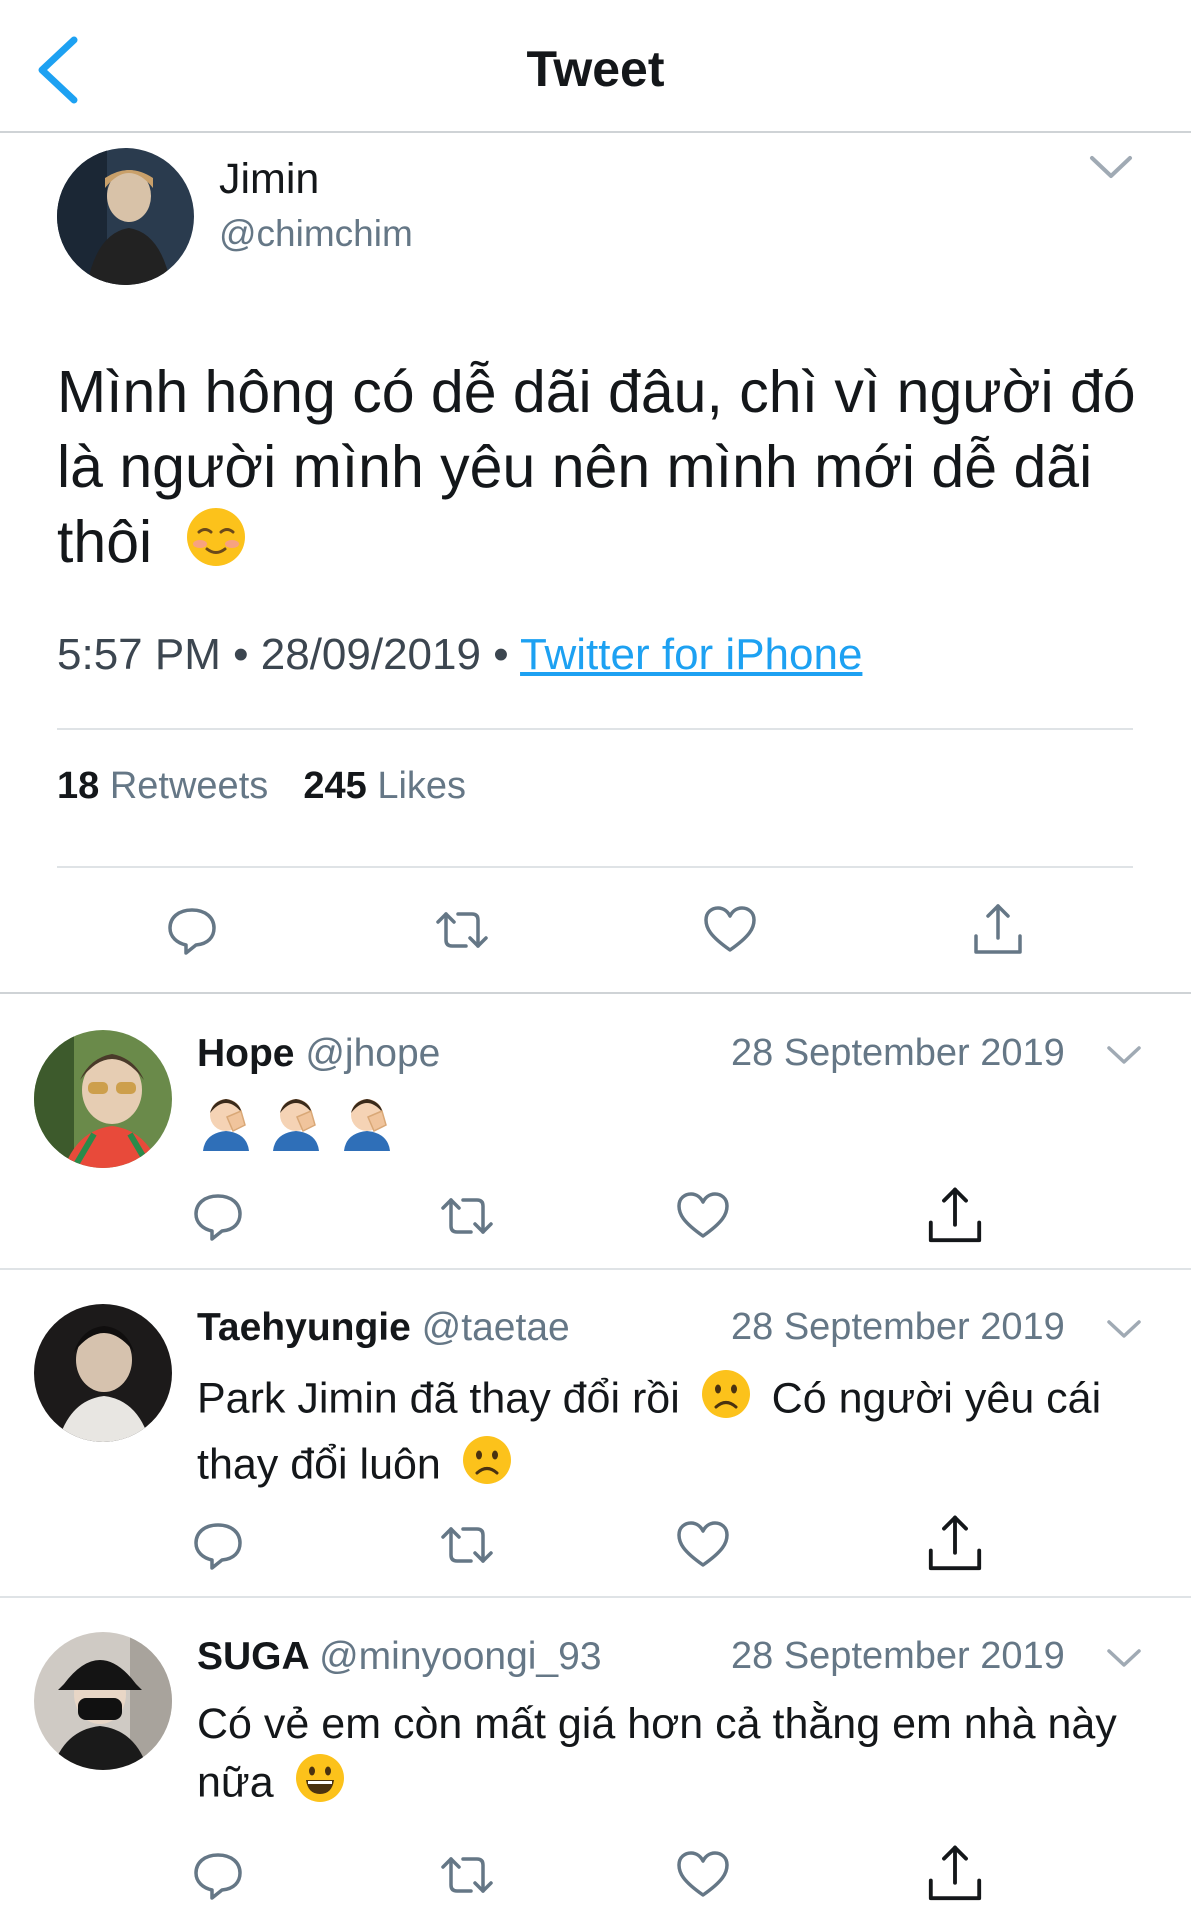 Image resolution: width=1191 pixels, height=1920 pixels. I want to click on likes-label: Likes, so click(422, 786).